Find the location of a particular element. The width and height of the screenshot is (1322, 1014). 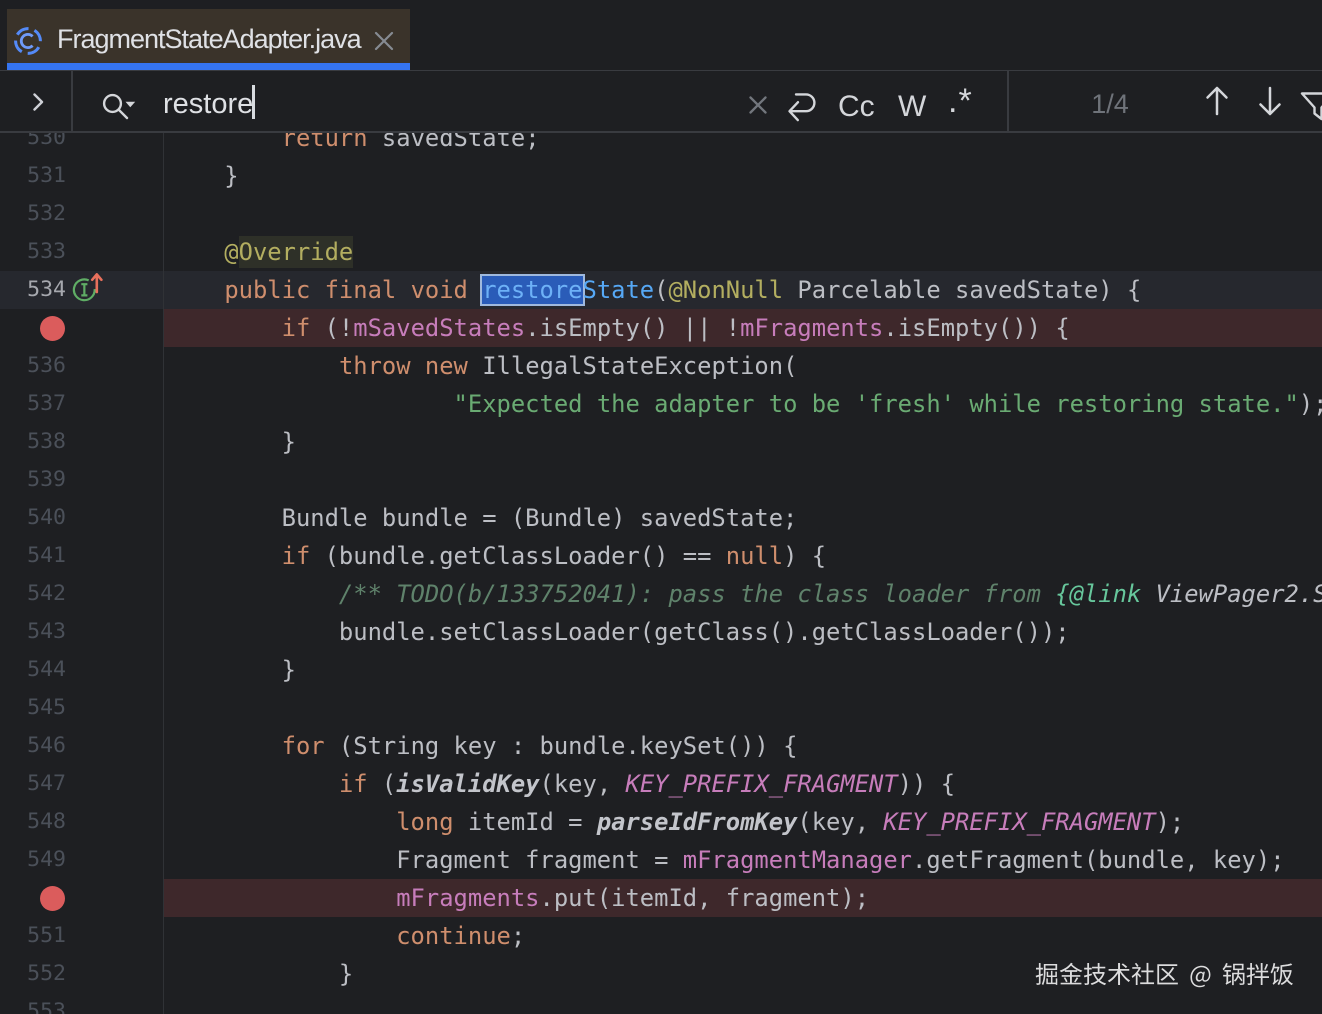

active-tab-indicator is located at coordinates (208, 66).